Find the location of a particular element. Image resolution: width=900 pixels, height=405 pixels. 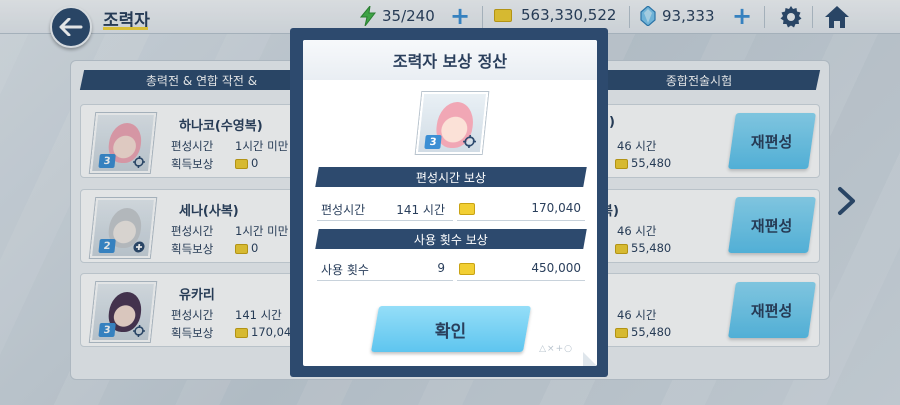

row-reward: 170,040 is located at coordinates (556, 208).